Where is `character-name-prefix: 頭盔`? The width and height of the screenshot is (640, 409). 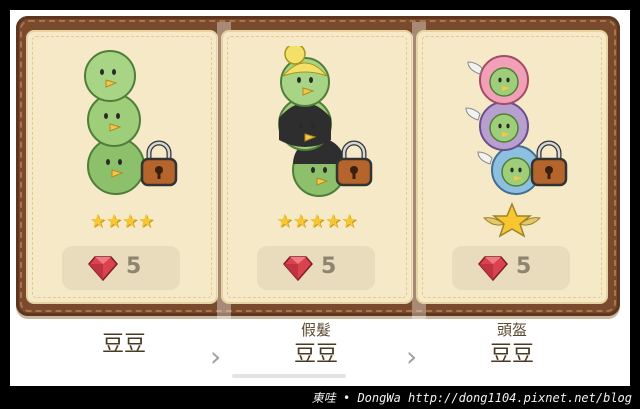 character-name-prefix: 頭盔 is located at coordinates (511, 330).